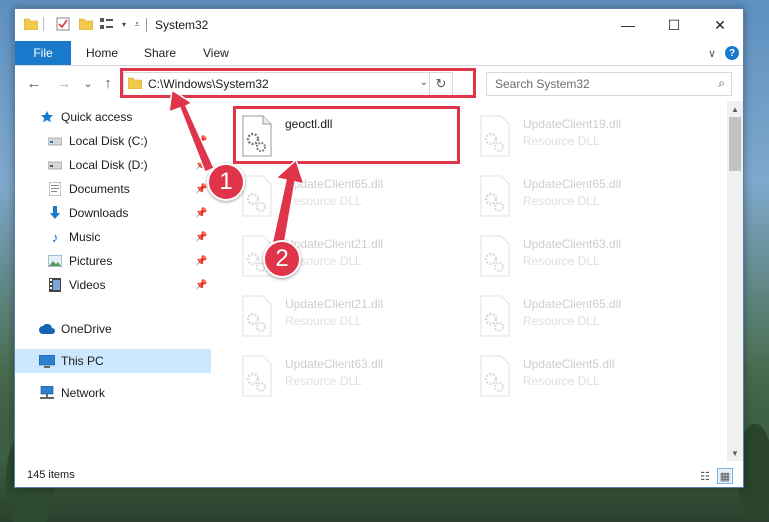  What do you see at coordinates (43, 53) in the screenshot?
I see `tab-file: File` at bounding box center [43, 53].